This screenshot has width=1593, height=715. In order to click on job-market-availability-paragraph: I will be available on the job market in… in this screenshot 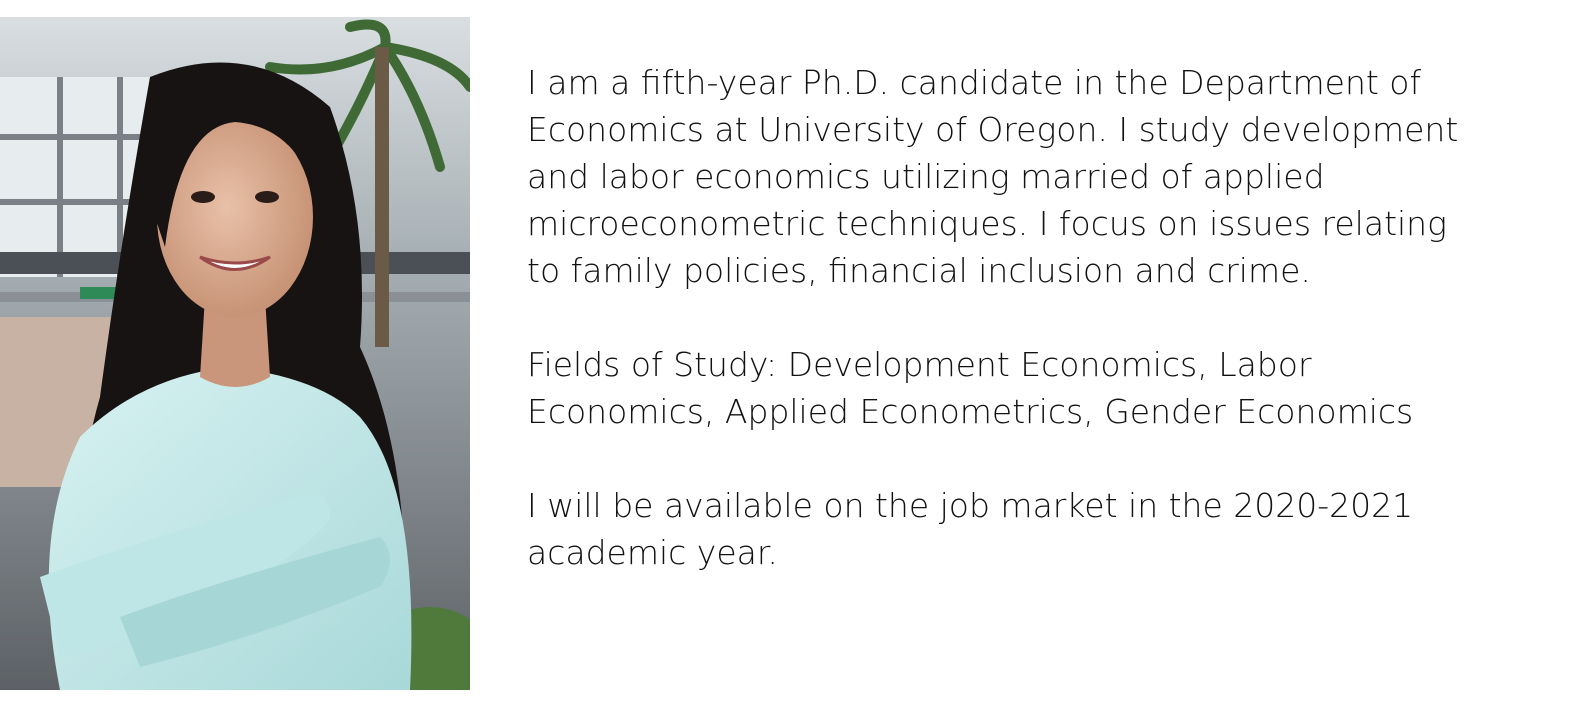, I will do `click(970, 529)`.